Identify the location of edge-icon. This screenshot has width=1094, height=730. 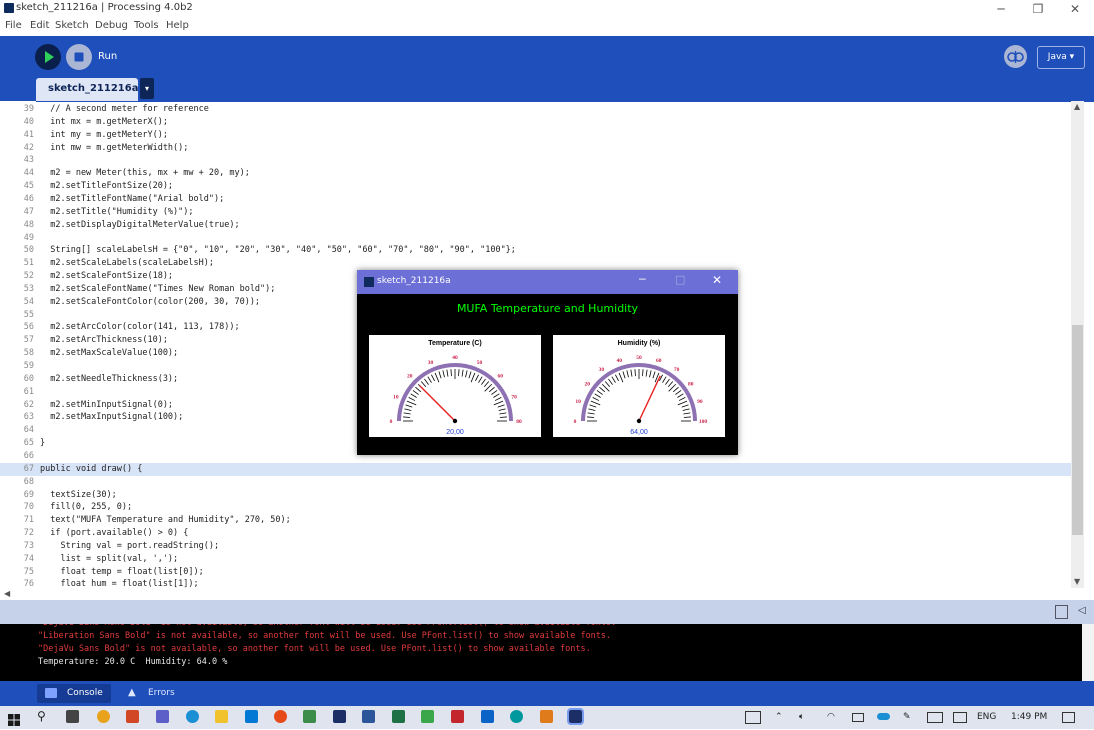
(192, 716).